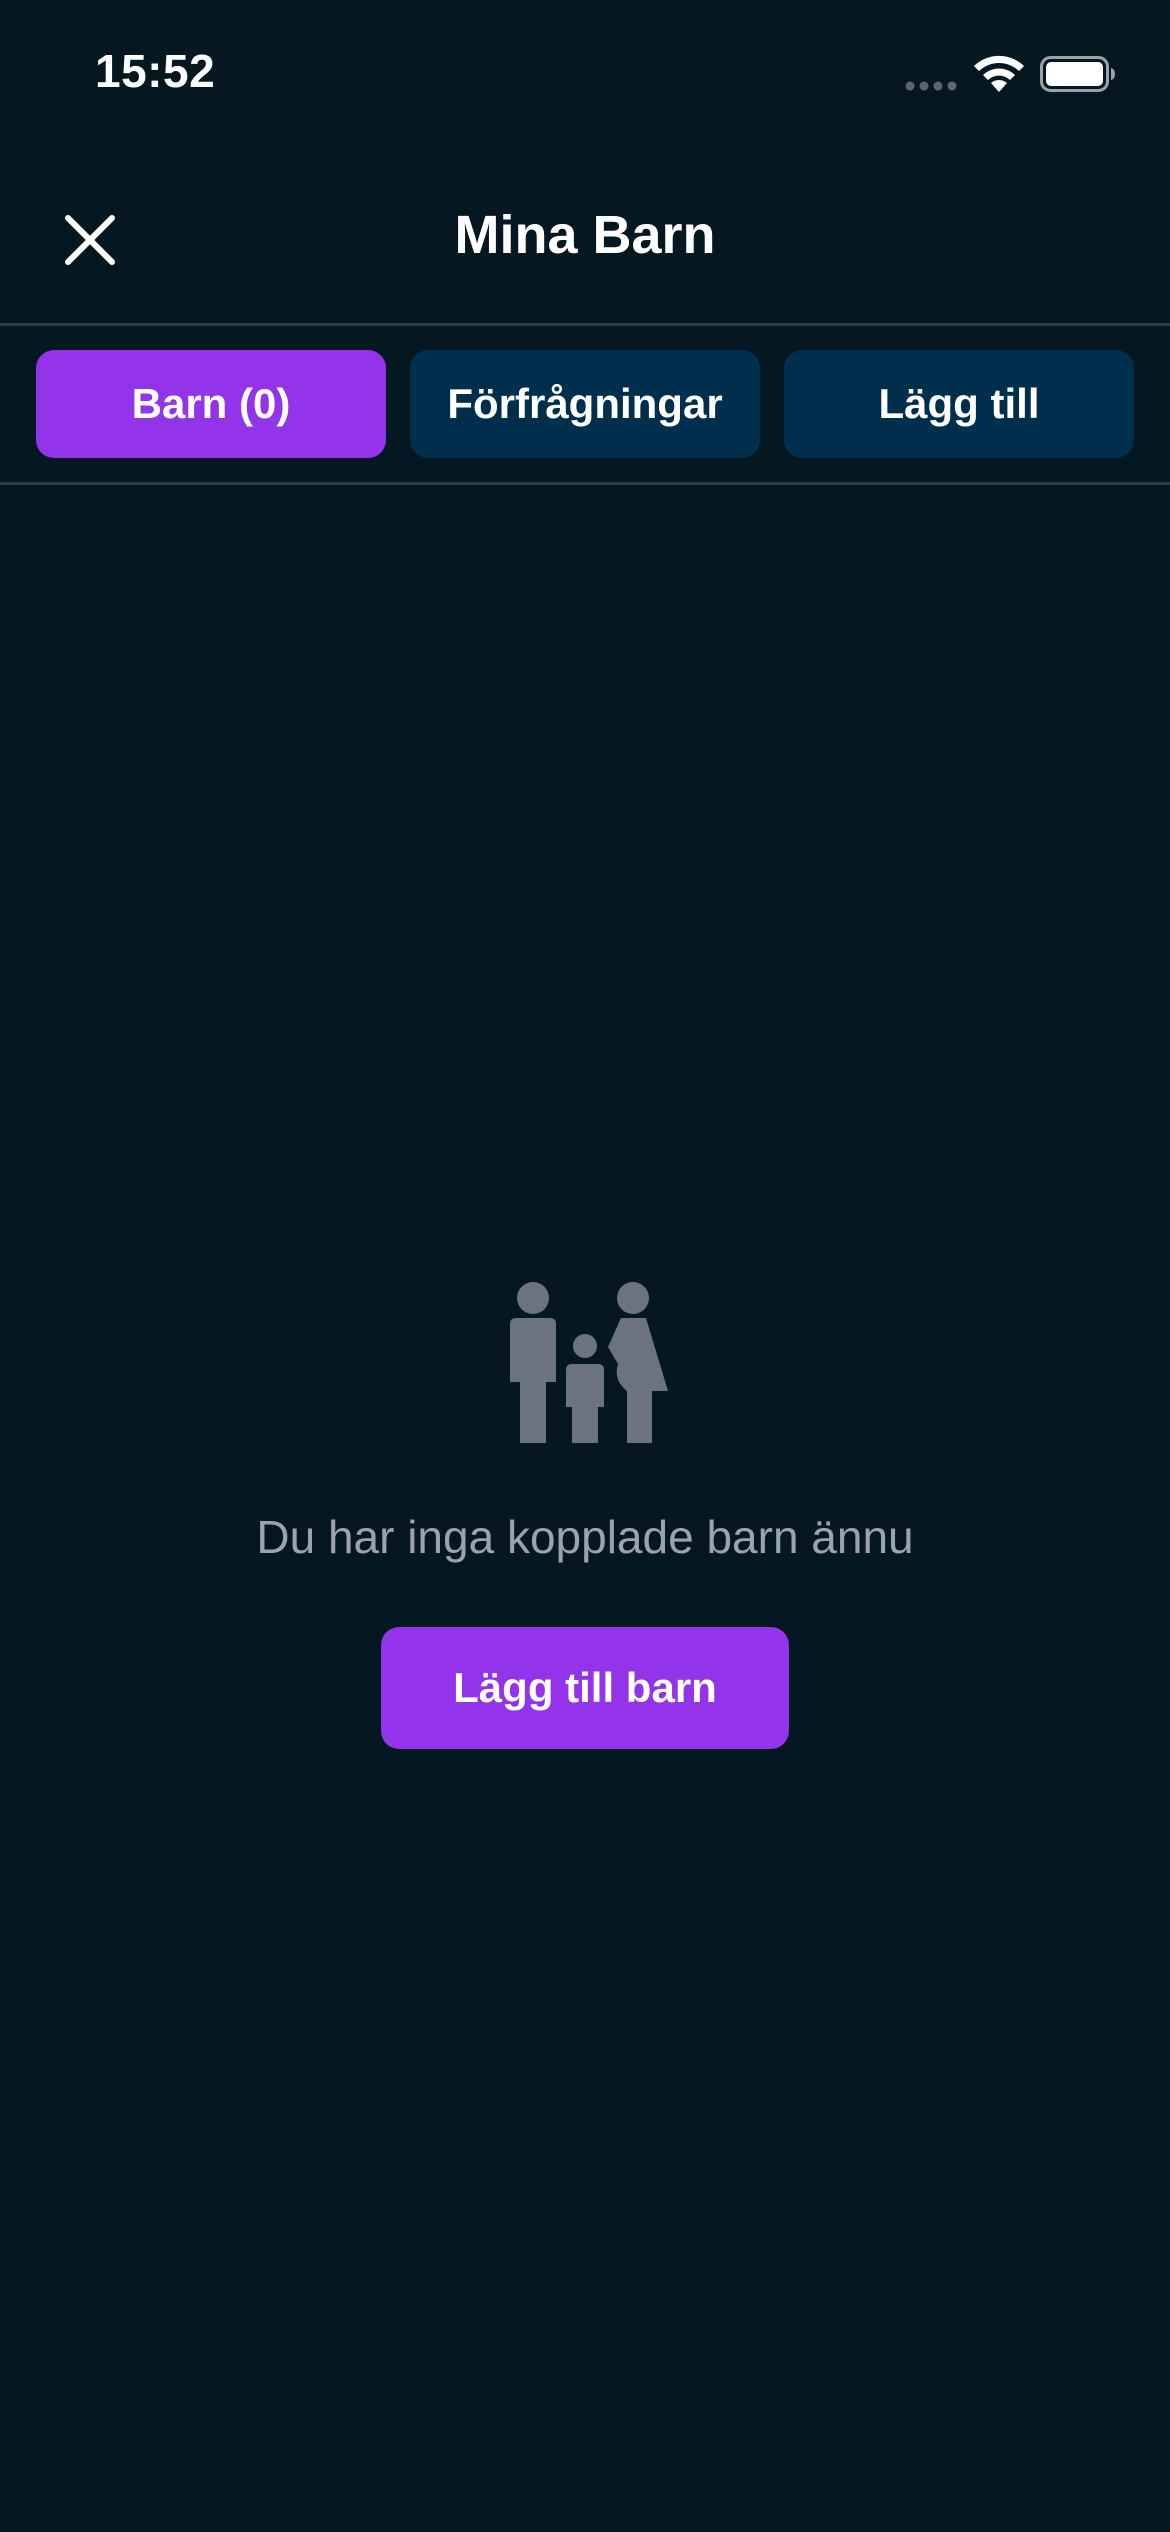 Image resolution: width=1170 pixels, height=2532 pixels. Describe the element at coordinates (585, 324) in the screenshot. I see `header-divider` at that location.